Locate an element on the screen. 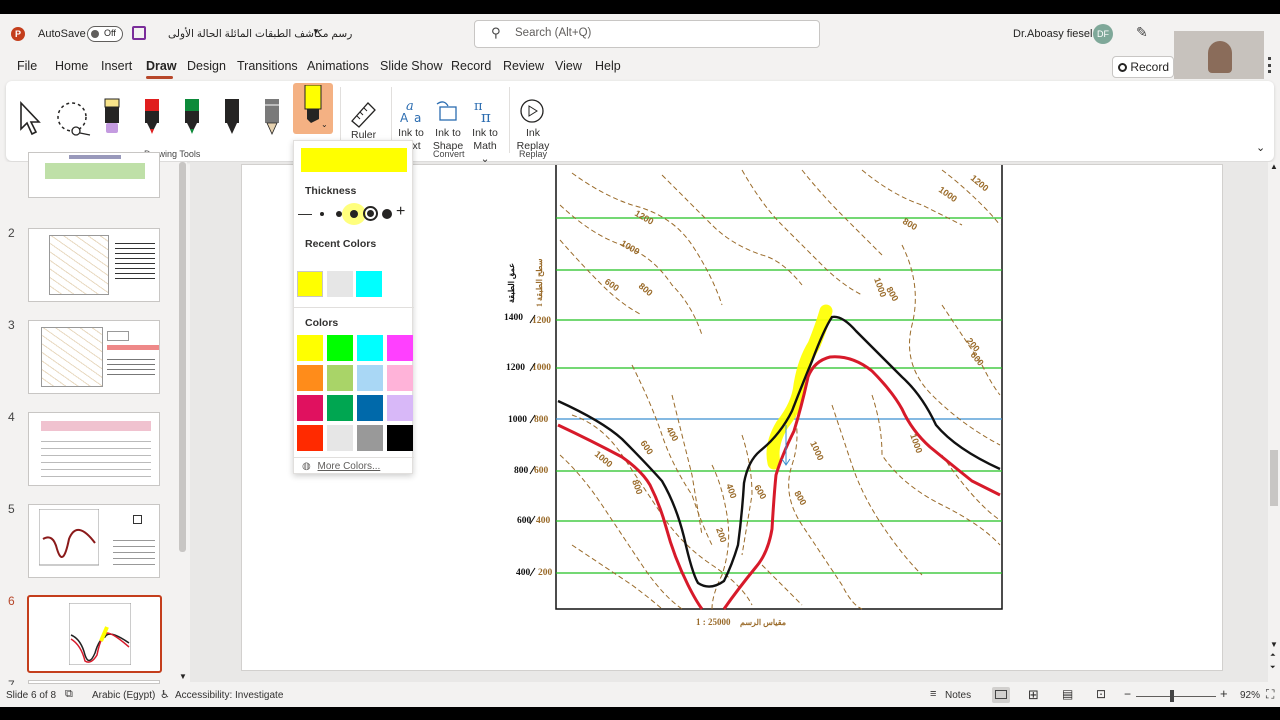 Image resolution: width=1280 pixels, height=720 pixels. record-button: Record is located at coordinates (1143, 67).